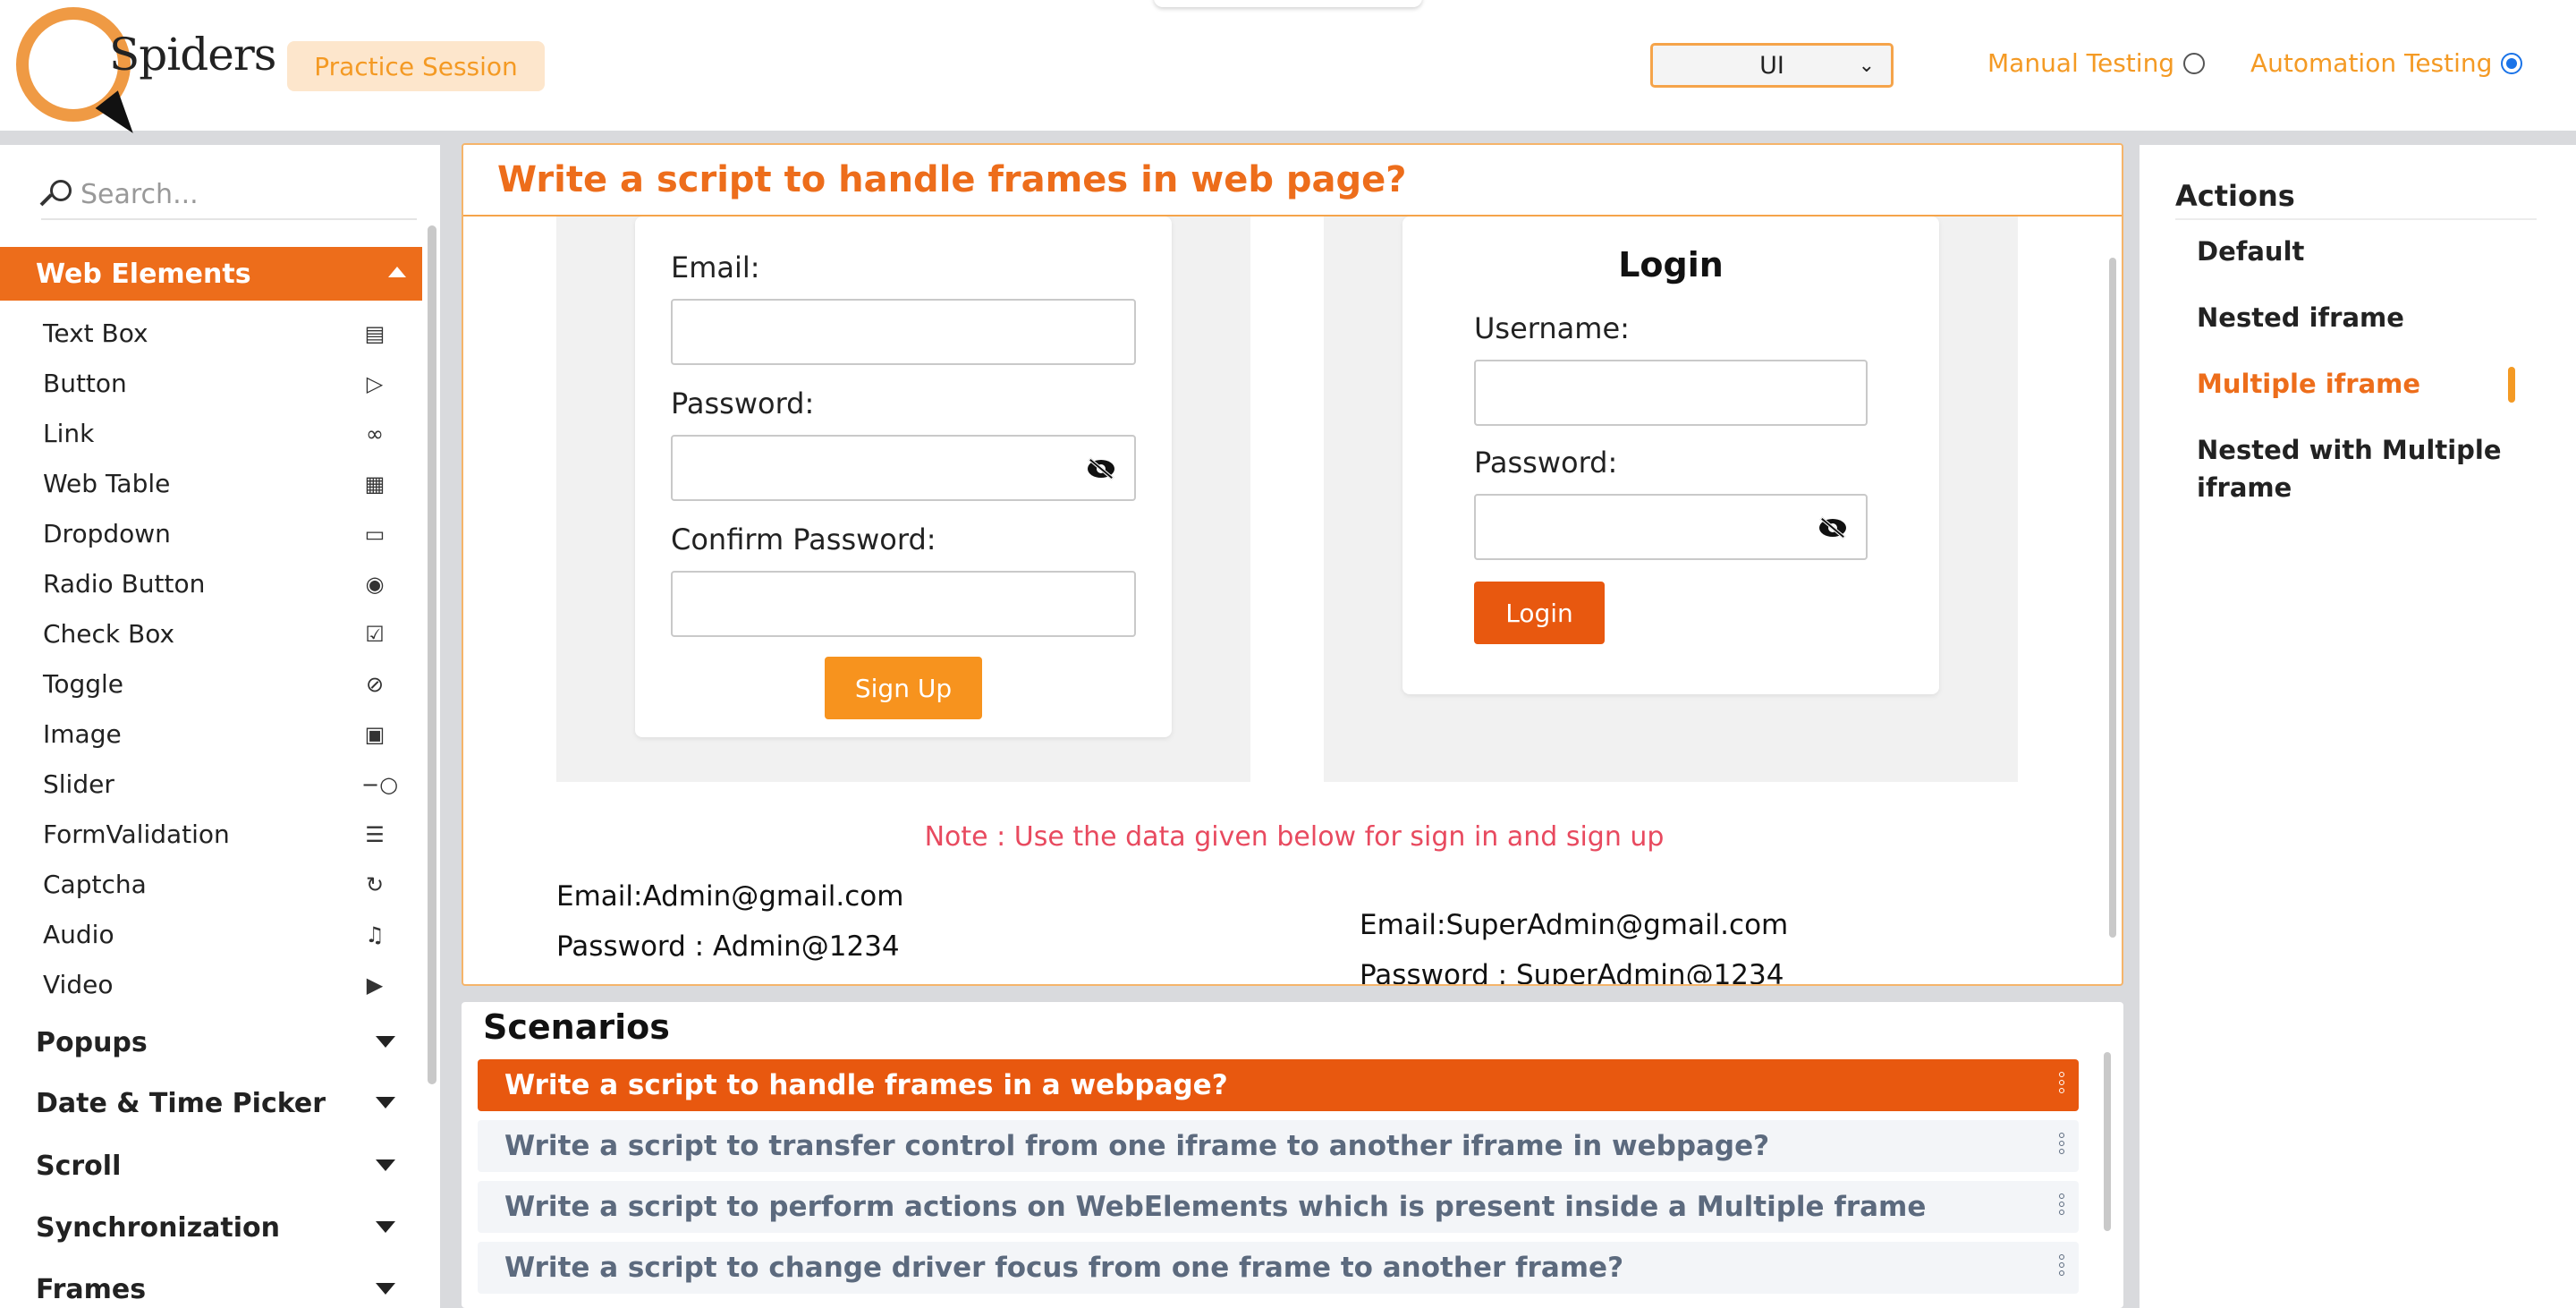 Image resolution: width=2576 pixels, height=1308 pixels. I want to click on sidebar-group-date-time-picker: Date & Time Picker, so click(219, 1103).